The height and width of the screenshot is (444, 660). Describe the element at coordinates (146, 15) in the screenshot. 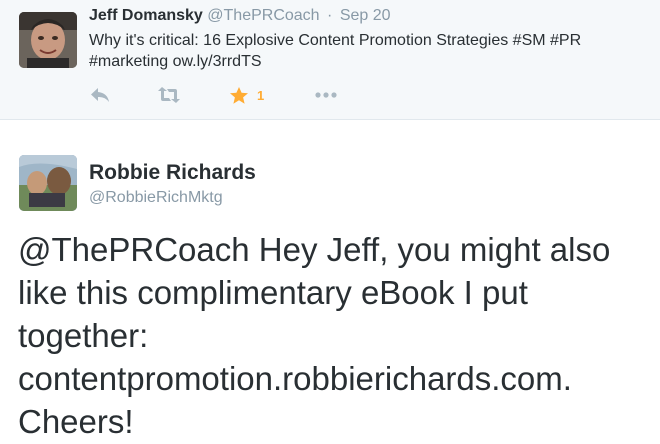

I see `author-name: Jeff Domansky` at that location.